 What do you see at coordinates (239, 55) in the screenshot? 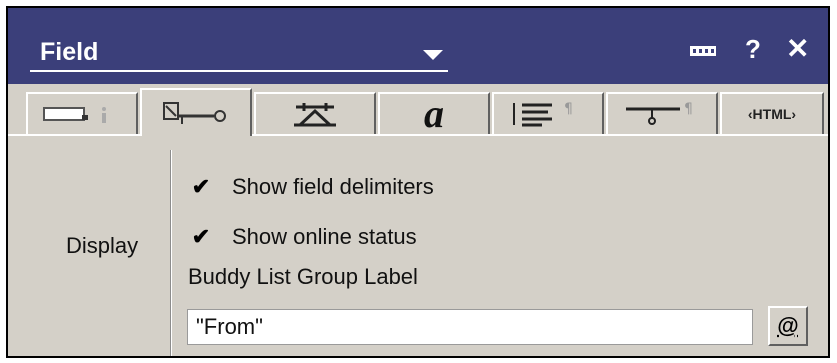
I see `object-type-dropdown: Field` at bounding box center [239, 55].